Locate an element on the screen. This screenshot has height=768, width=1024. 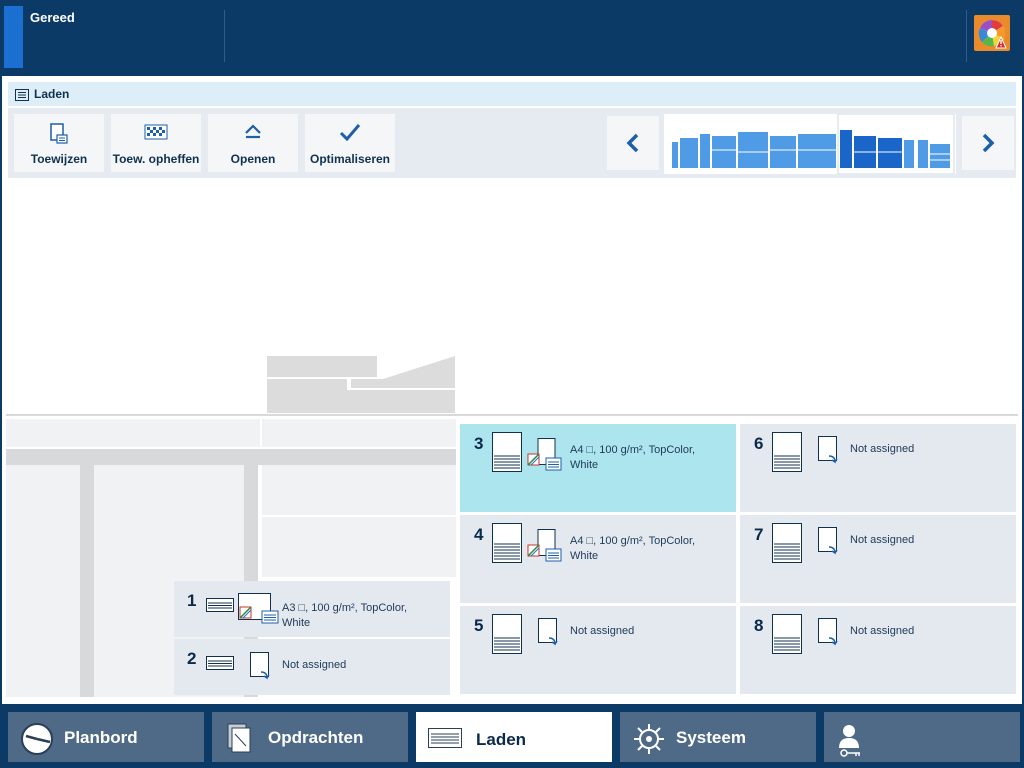
previous-button is located at coordinates (633, 143).